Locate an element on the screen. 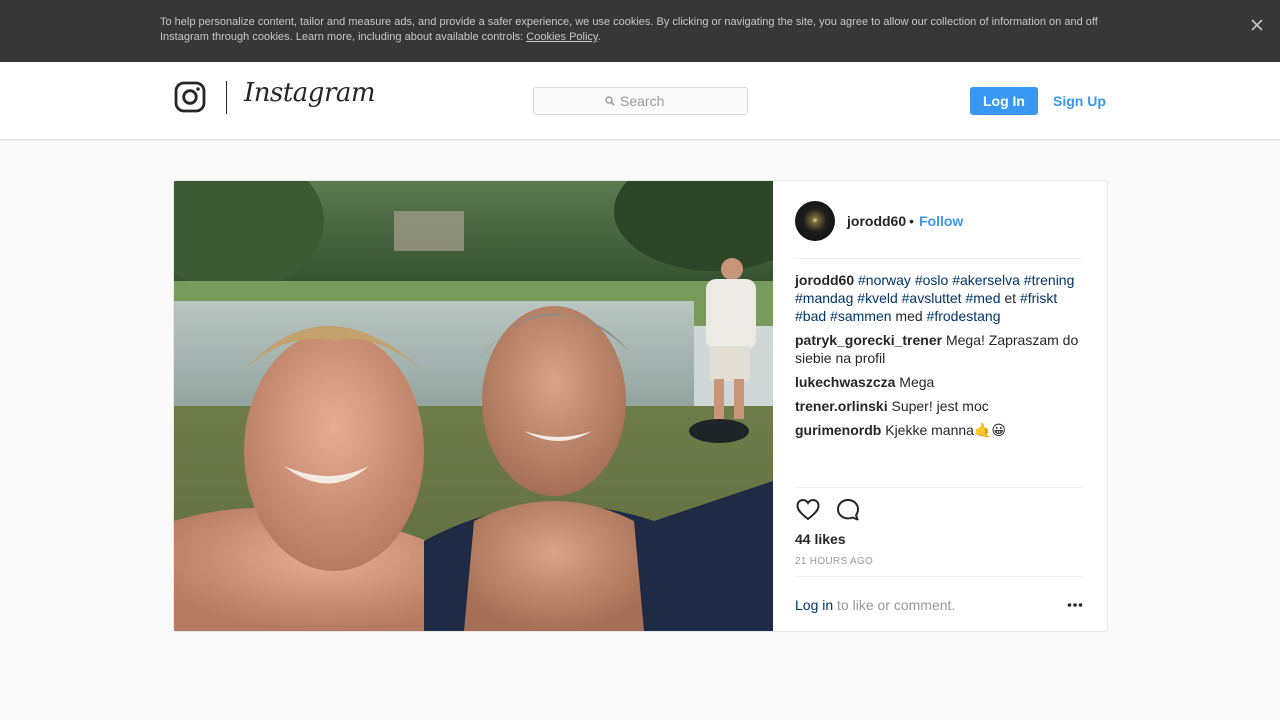 This screenshot has width=1280, height=720. search-box is located at coordinates (640, 101).